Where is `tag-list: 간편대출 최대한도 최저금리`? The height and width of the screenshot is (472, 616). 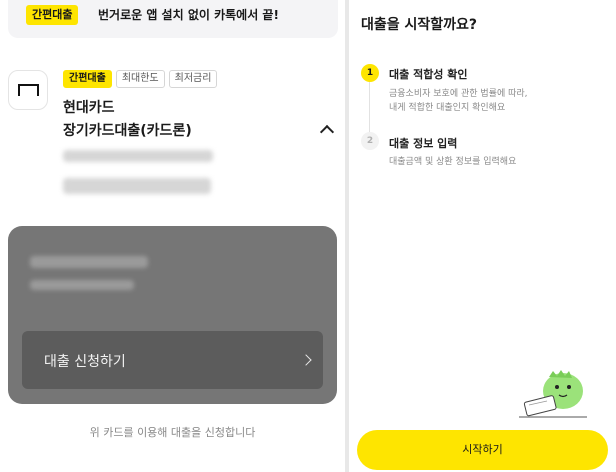 tag-list: 간편대출 최대한도 최저금리 is located at coordinates (140, 79).